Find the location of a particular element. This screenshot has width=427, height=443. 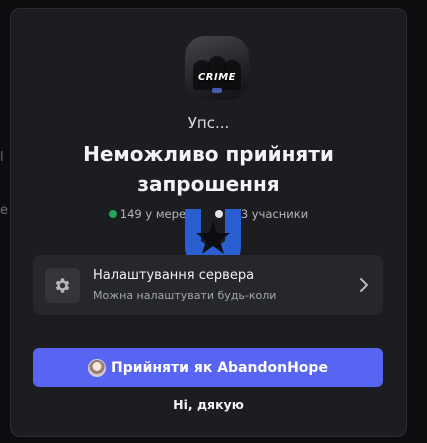

chevron-right-icon is located at coordinates (364, 285).